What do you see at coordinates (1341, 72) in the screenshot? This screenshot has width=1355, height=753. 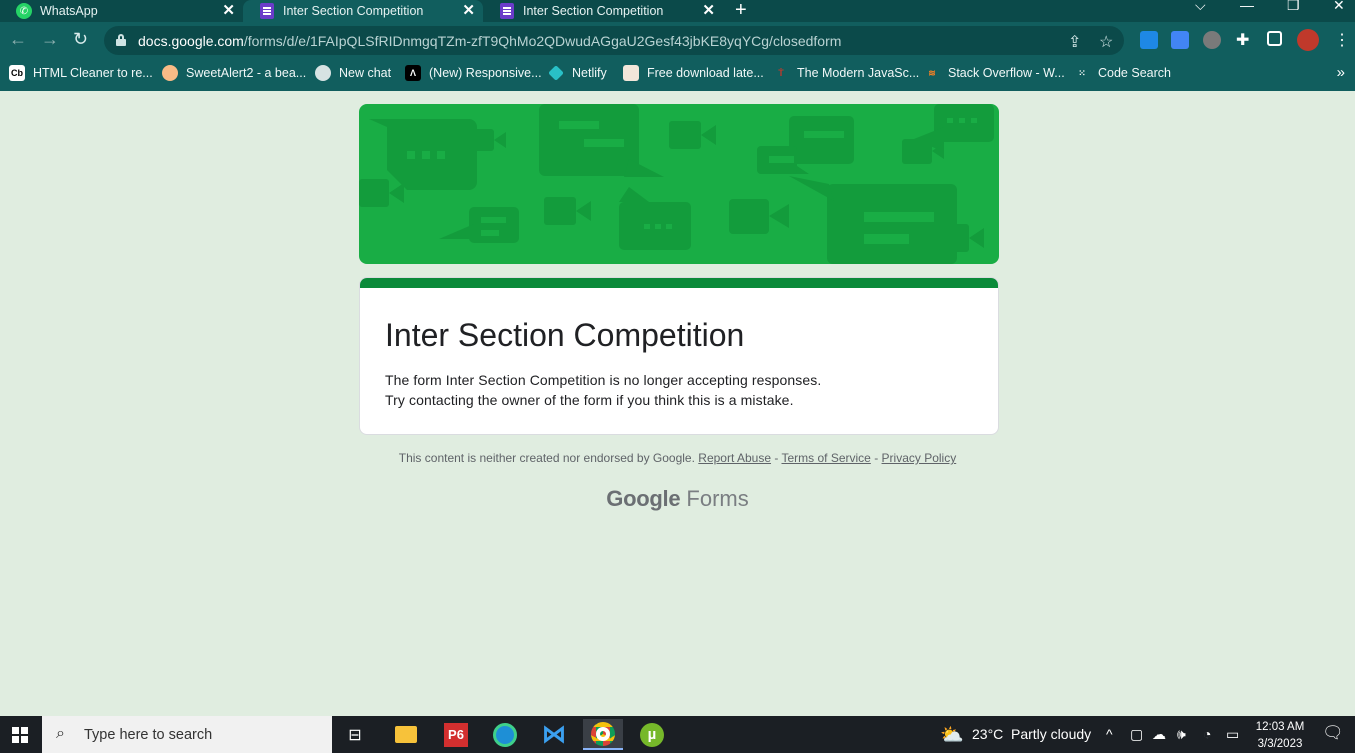 I see `more-bookmarks-icon: »` at bounding box center [1341, 72].